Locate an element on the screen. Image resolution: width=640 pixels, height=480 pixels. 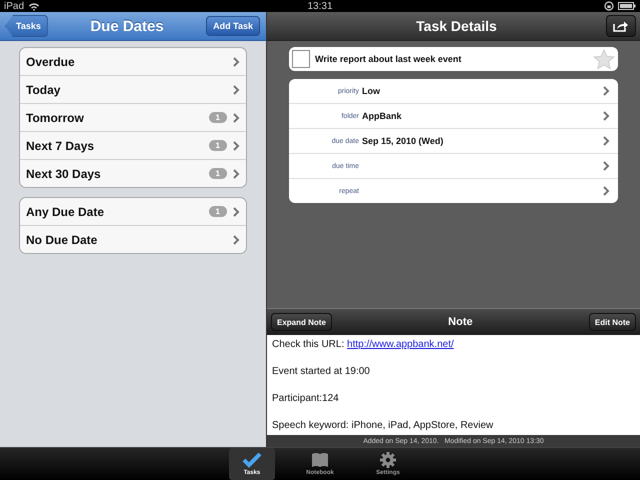
wifi-icon is located at coordinates (34, 6).